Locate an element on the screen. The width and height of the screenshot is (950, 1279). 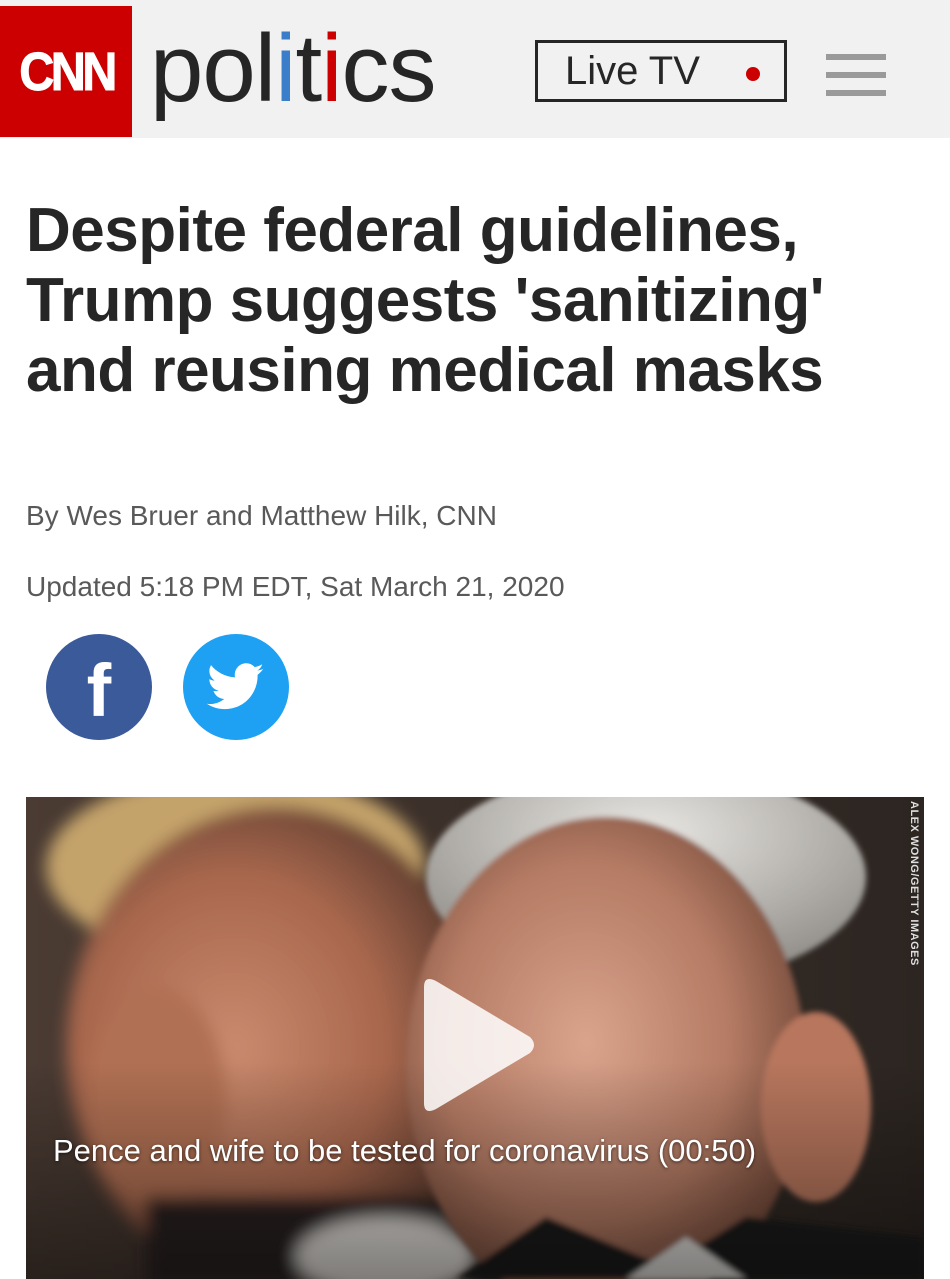
section-title: politics is located at coordinates (293, 69).